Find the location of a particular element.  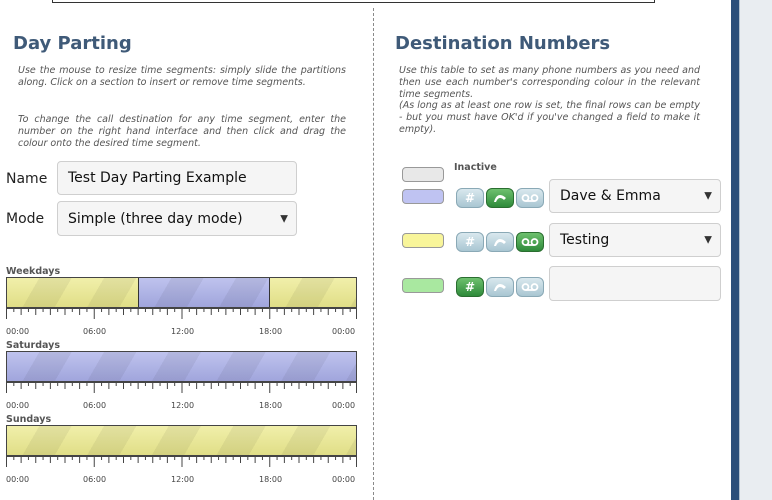

inactive-swatch is located at coordinates (423, 174).